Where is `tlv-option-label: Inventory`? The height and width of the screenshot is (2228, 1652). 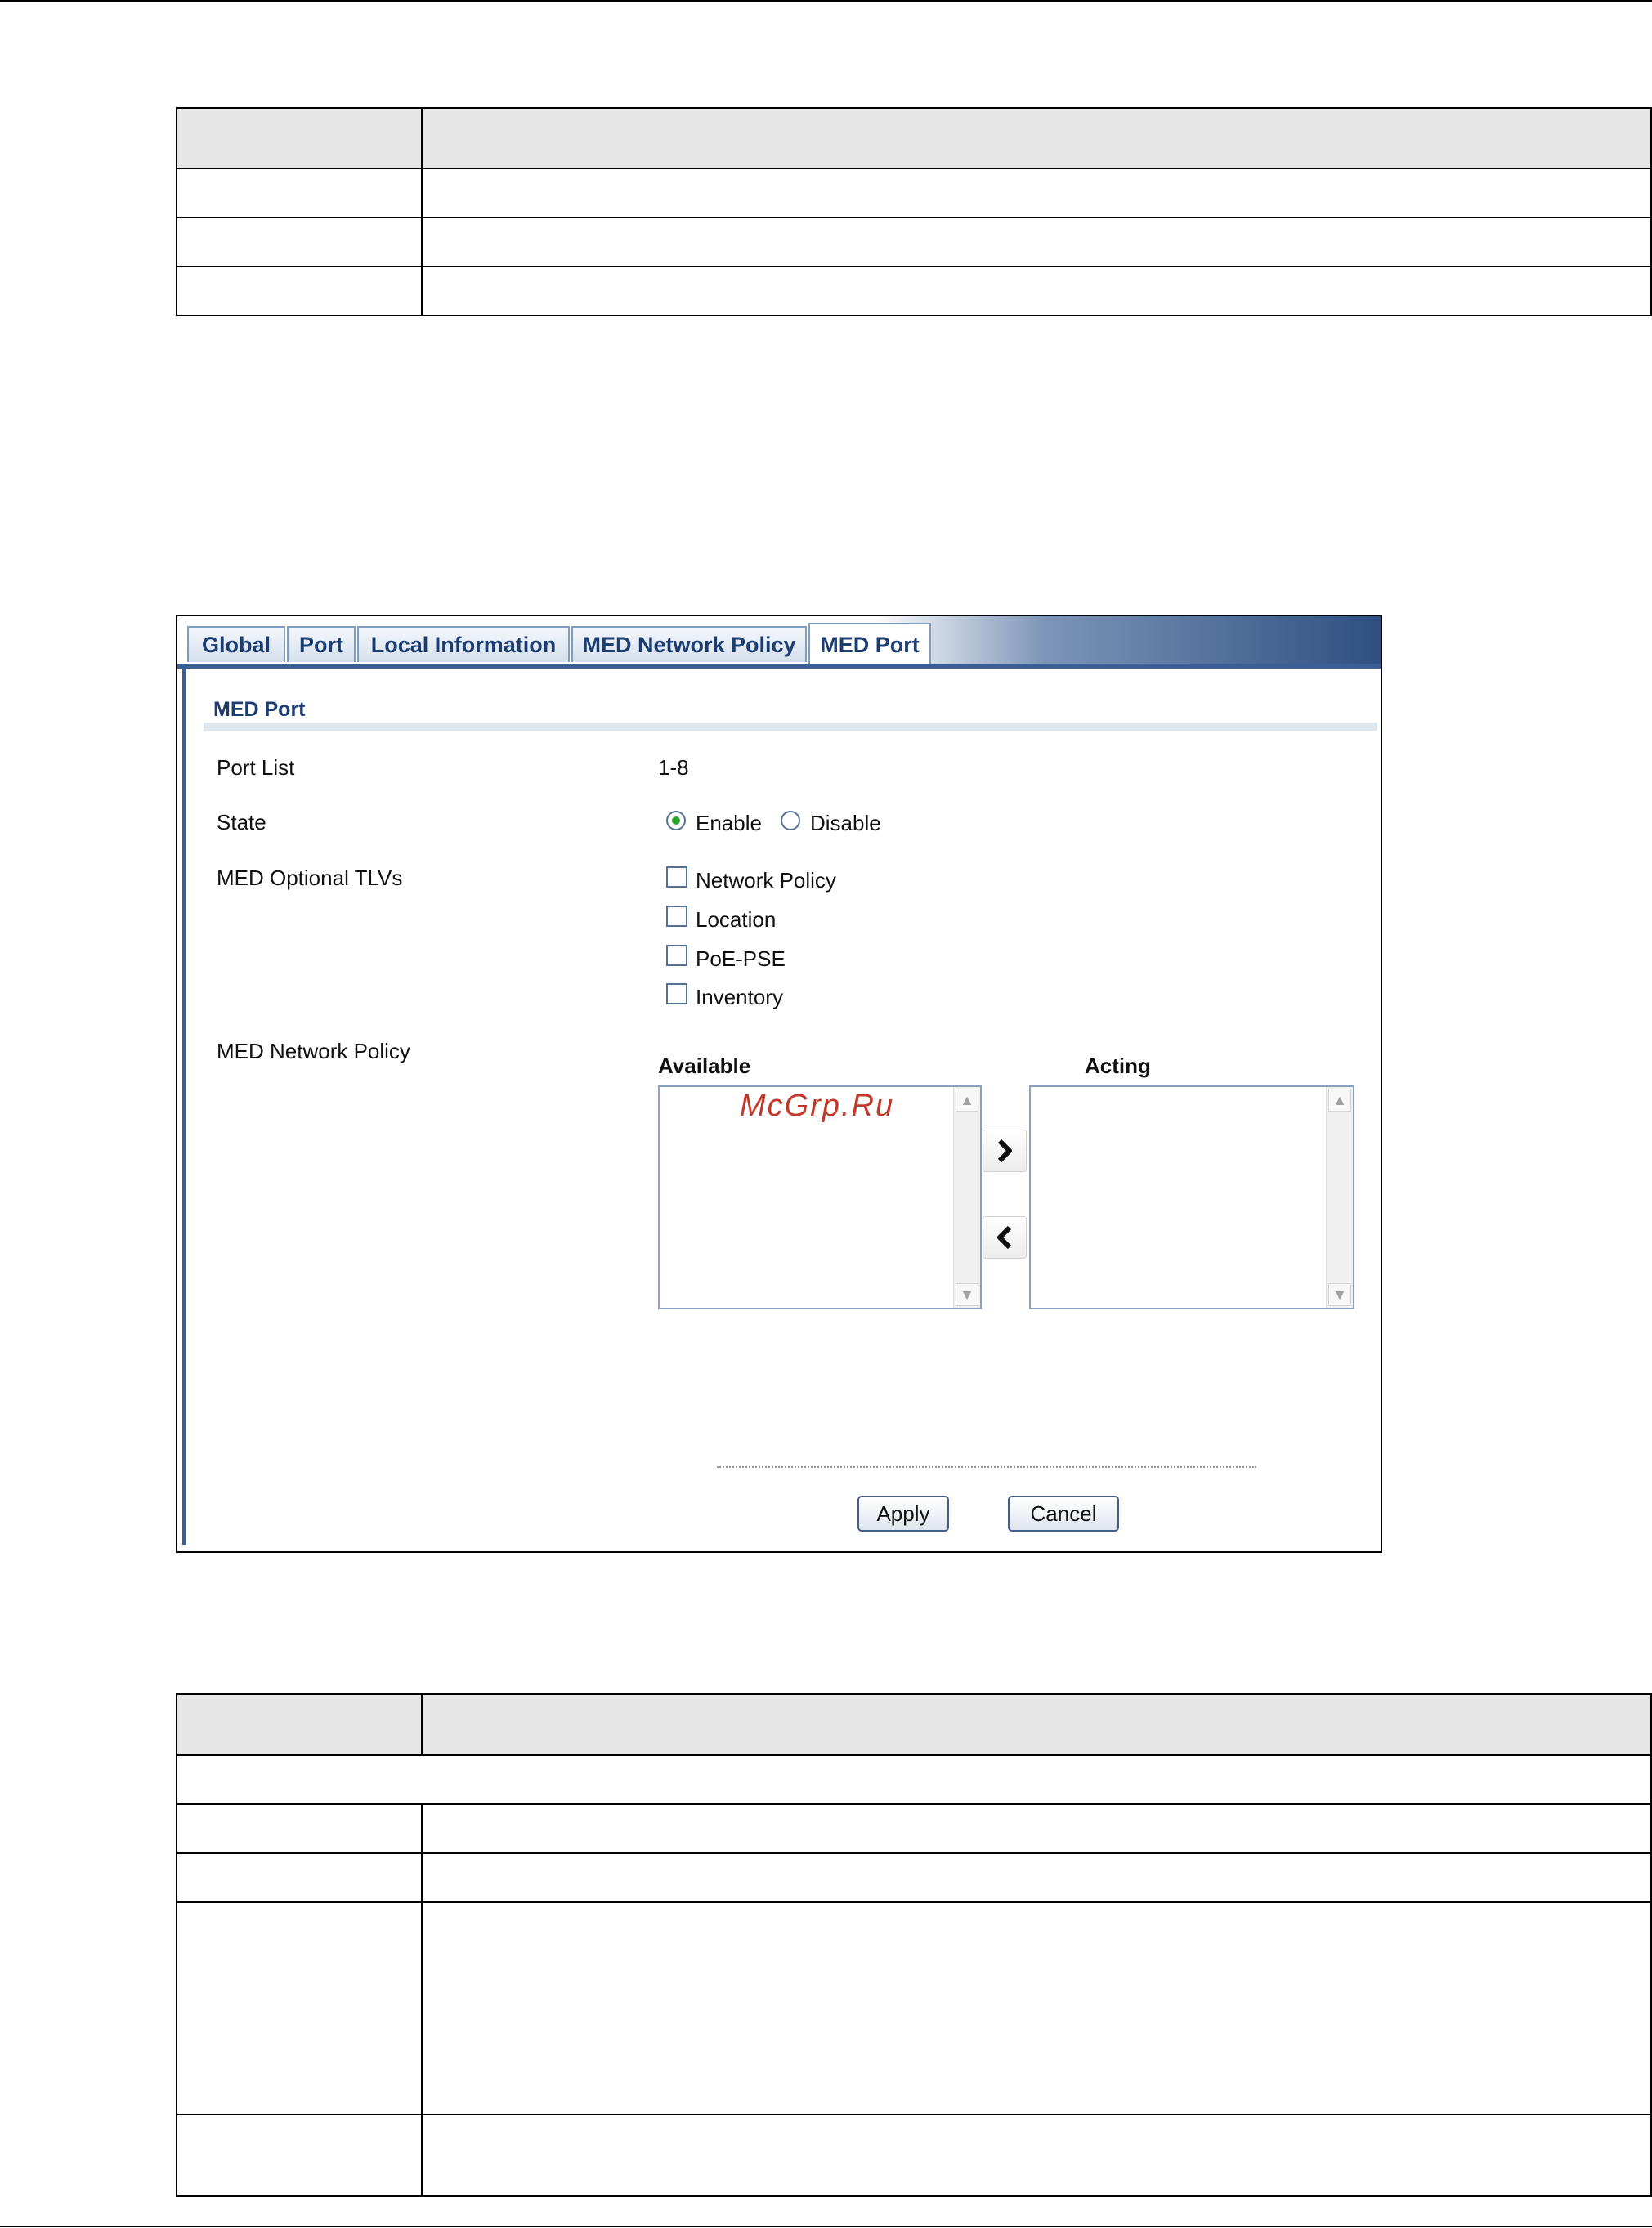
tlv-option-label: Inventory is located at coordinates (739, 997).